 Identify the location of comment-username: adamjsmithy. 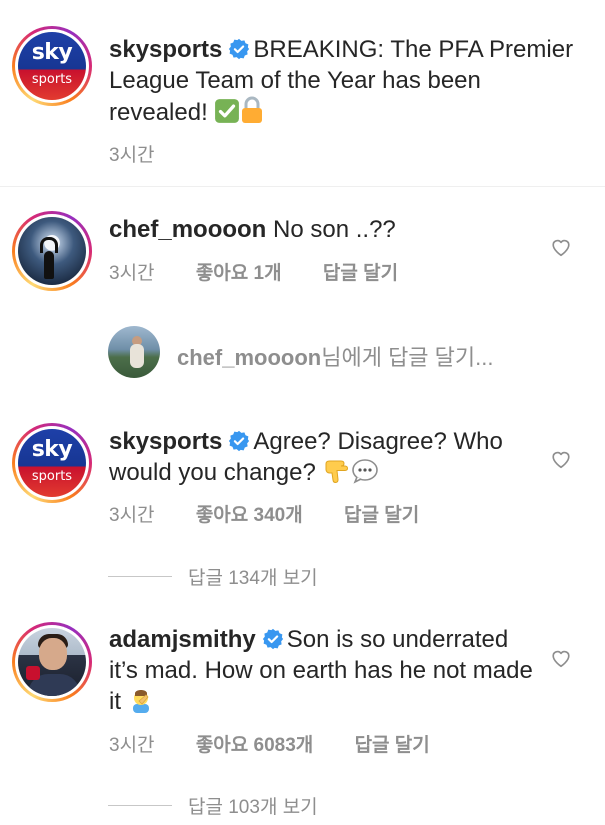
(182, 639).